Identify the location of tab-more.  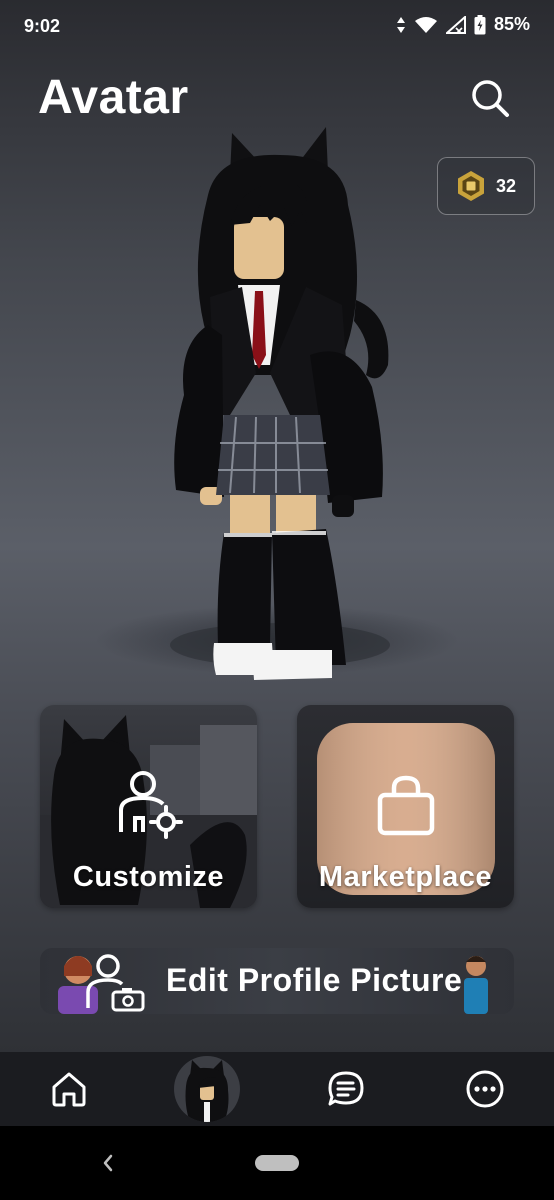
(485, 1089).